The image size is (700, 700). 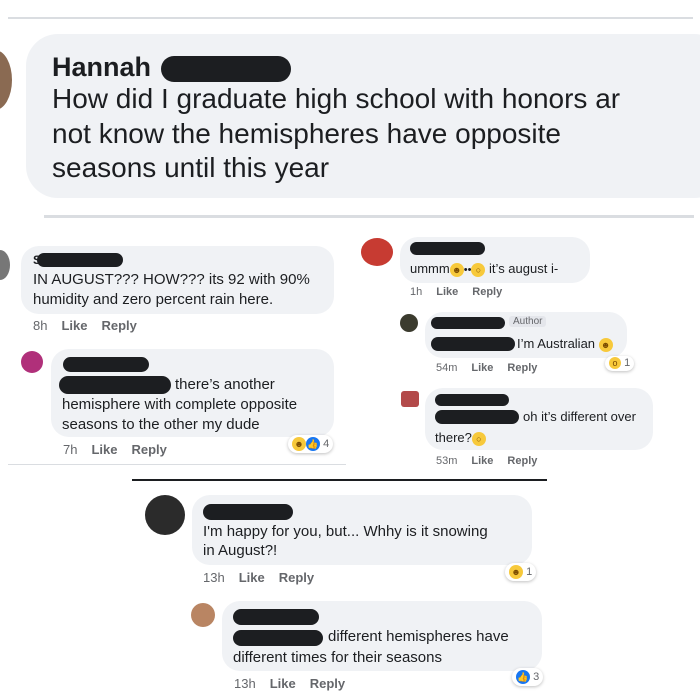 What do you see at coordinates (177, 464) in the screenshot?
I see `panel-divider` at bounding box center [177, 464].